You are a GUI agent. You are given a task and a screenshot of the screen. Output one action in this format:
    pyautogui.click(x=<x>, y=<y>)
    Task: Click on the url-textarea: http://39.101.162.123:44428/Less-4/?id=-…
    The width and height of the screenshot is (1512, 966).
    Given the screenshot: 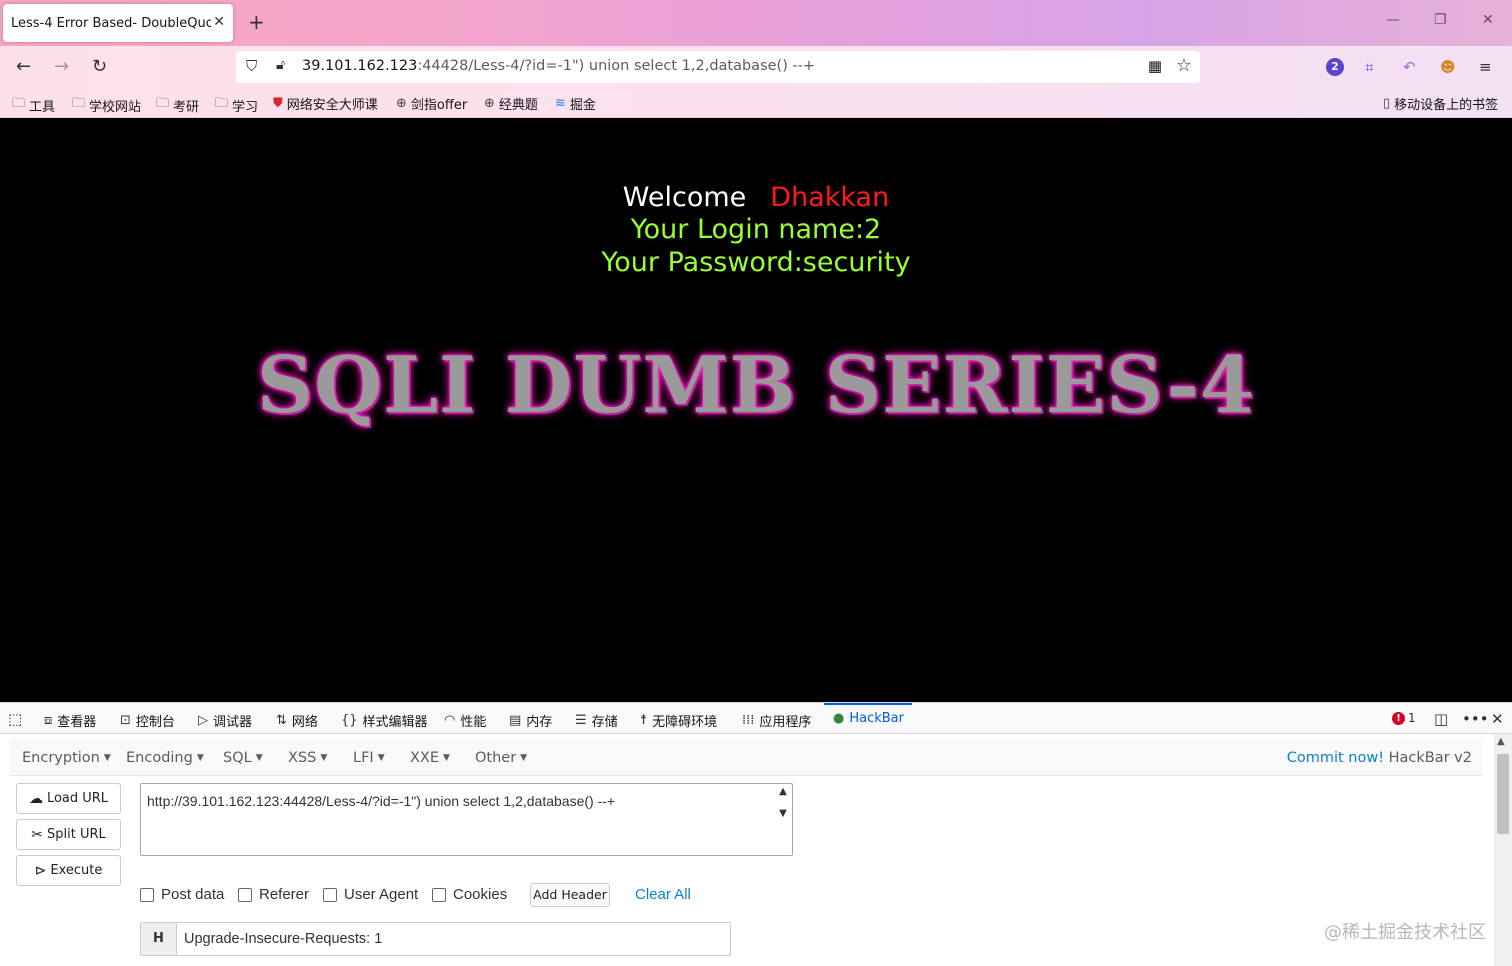 What is the action you would take?
    pyautogui.click(x=466, y=819)
    